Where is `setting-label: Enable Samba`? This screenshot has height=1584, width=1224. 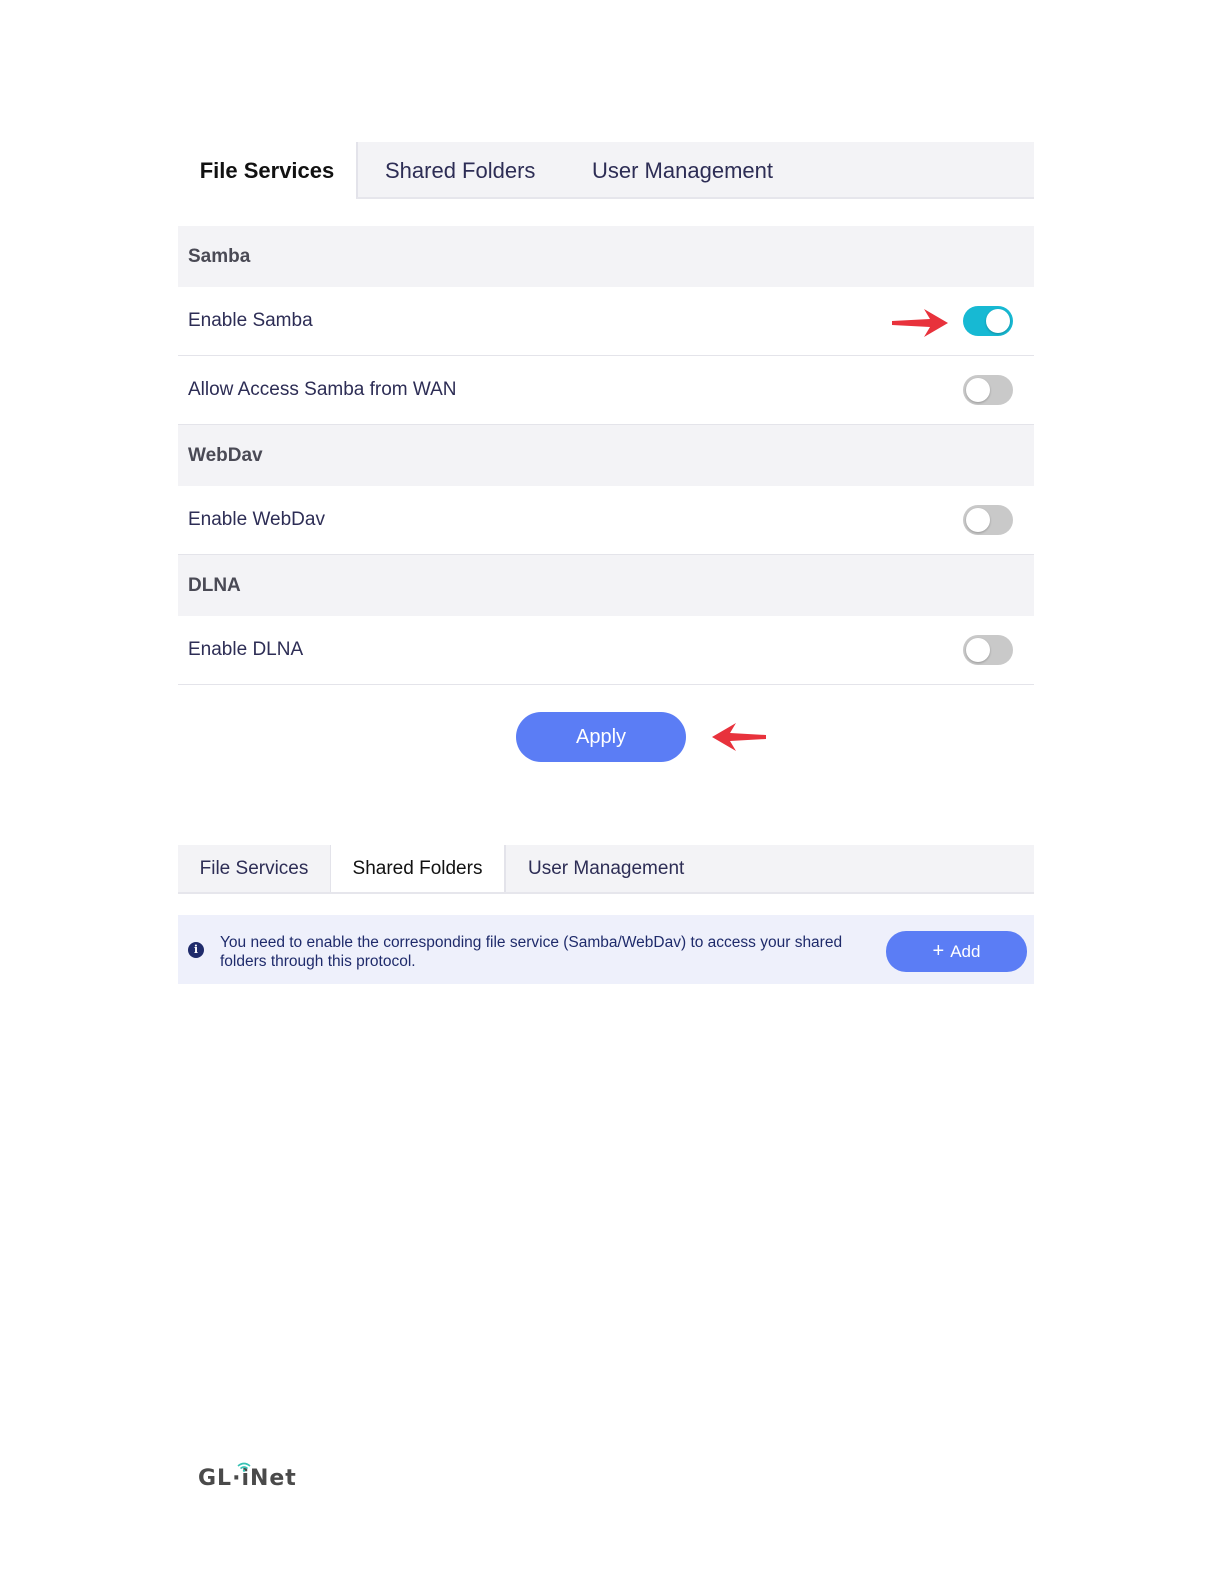
setting-label: Enable Samba is located at coordinates (250, 320).